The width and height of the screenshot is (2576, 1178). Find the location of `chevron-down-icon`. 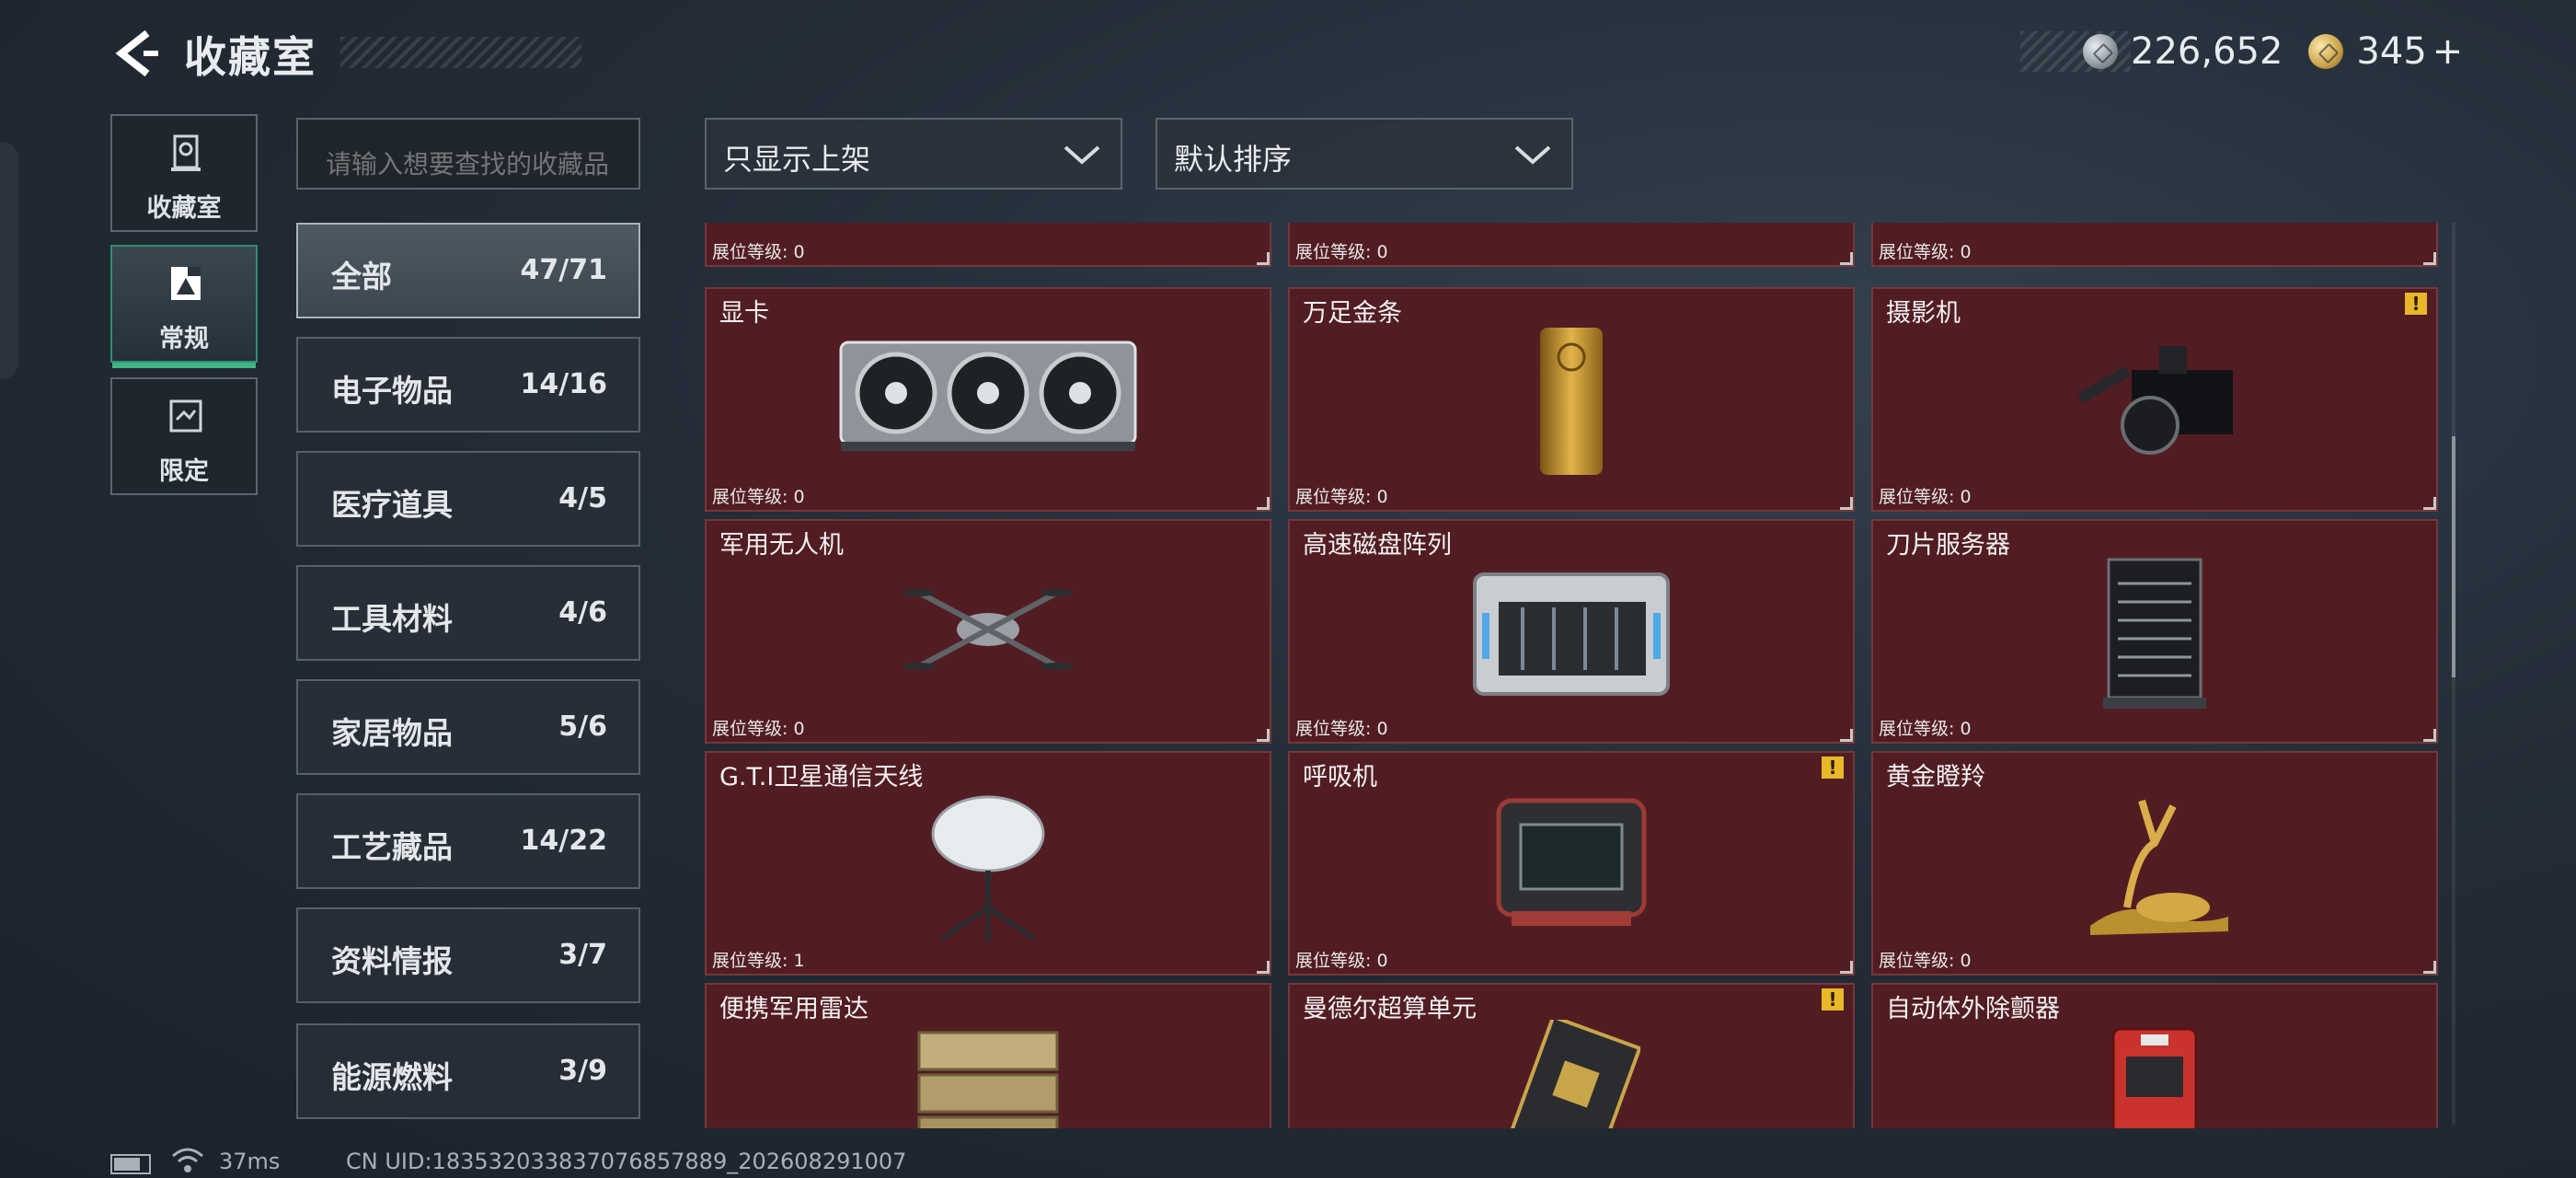

chevron-down-icon is located at coordinates (1082, 155).